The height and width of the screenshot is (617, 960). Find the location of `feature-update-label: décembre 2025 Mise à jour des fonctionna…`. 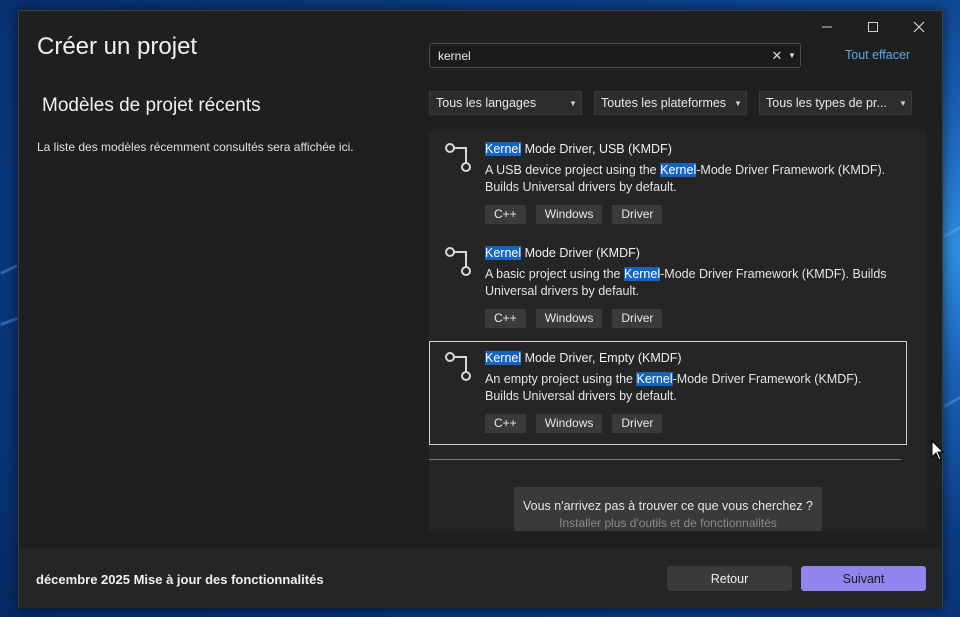

feature-update-label: décembre 2025 Mise à jour des fonctionna… is located at coordinates (180, 579).